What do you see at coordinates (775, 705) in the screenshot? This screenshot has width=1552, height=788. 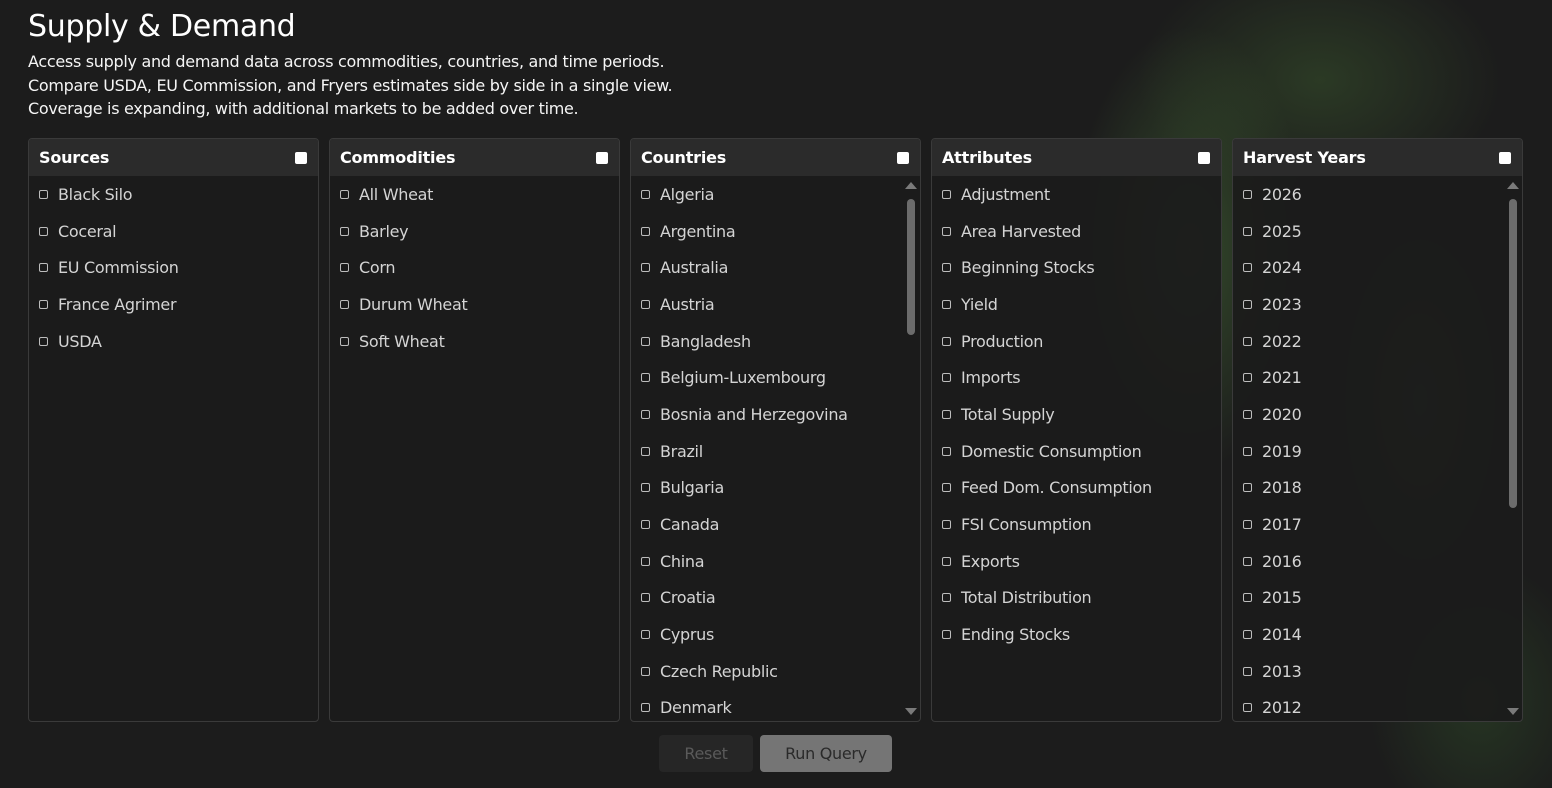 I see `list-item: Denmark` at bounding box center [775, 705].